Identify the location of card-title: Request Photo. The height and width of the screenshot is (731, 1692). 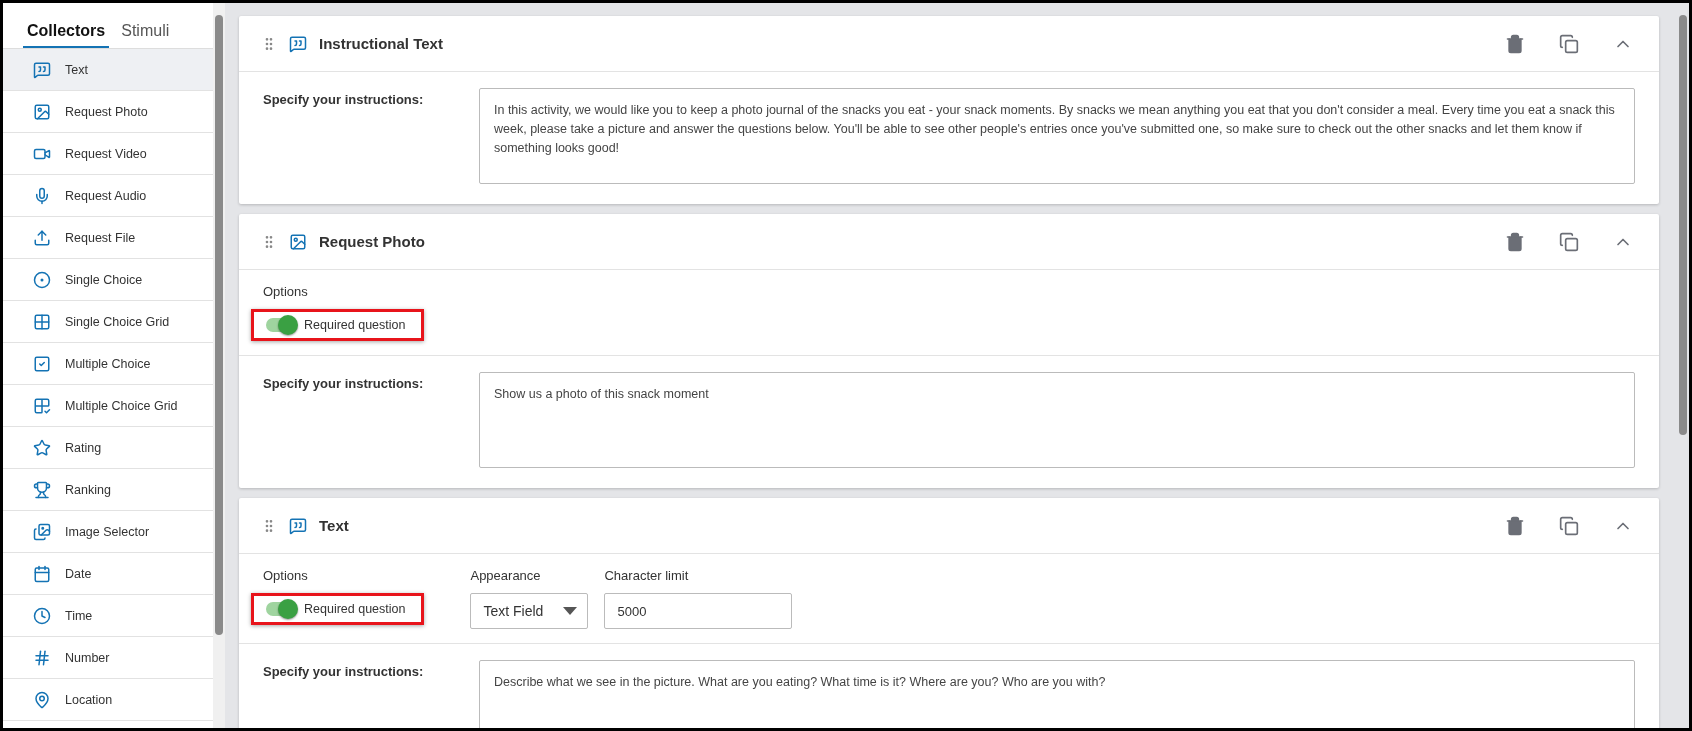
(372, 241).